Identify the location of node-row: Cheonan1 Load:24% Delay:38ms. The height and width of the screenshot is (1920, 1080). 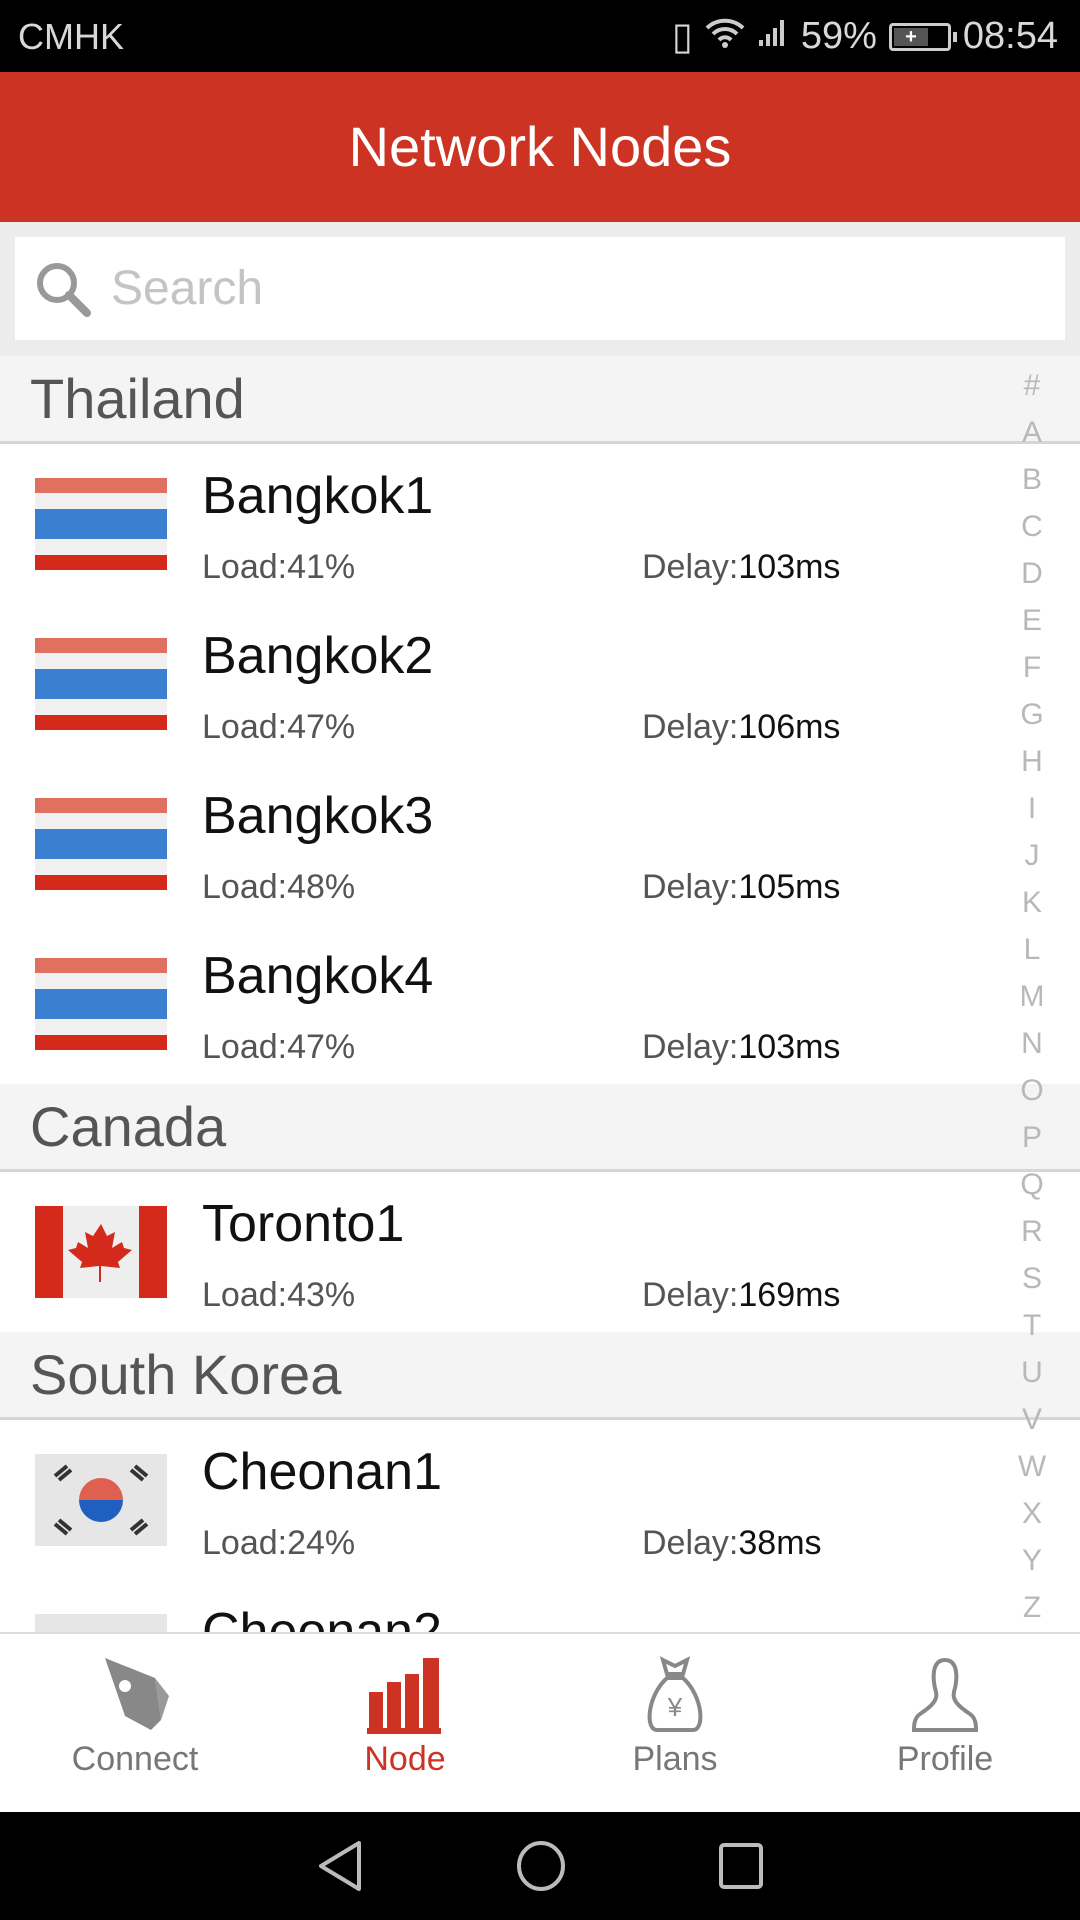
(540, 1500).